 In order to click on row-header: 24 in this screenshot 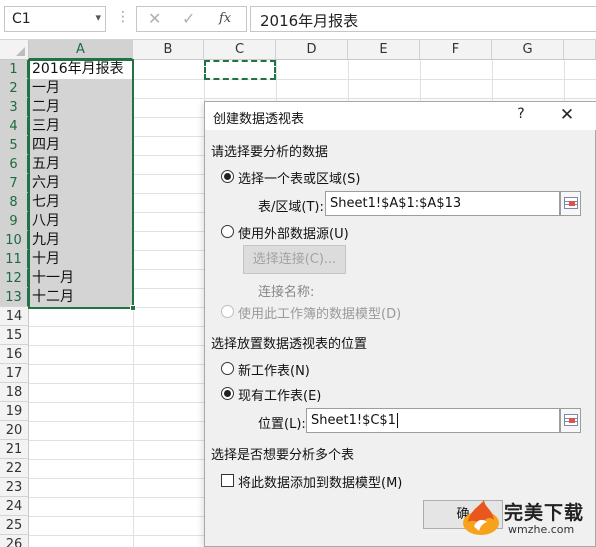, I will do `click(14, 506)`.